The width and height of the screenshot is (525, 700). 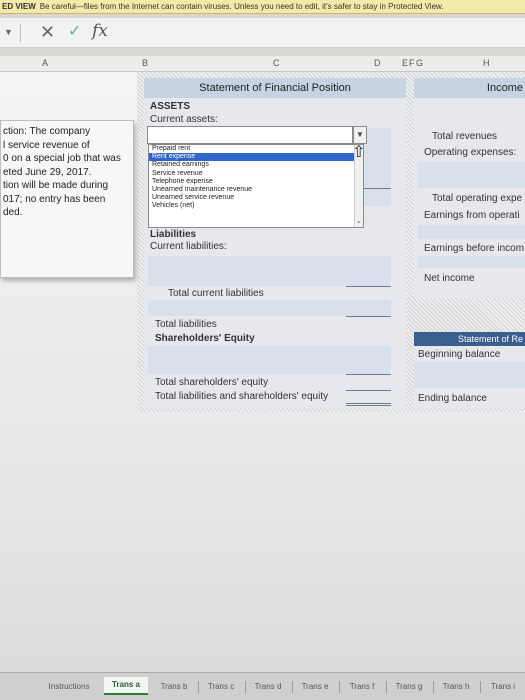 What do you see at coordinates (456, 687) in the screenshot?
I see `sheet-tab-trans-h: Trans h` at bounding box center [456, 687].